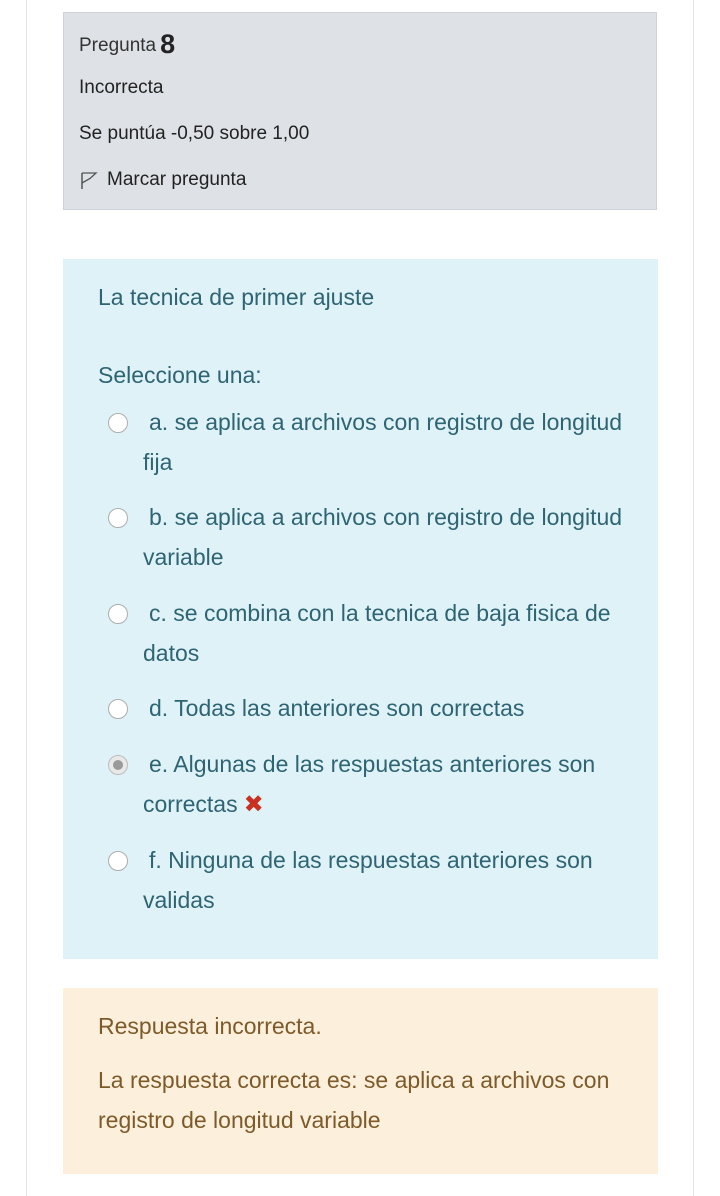  I want to click on question-number-heading: Pregunta 8, so click(127, 44).